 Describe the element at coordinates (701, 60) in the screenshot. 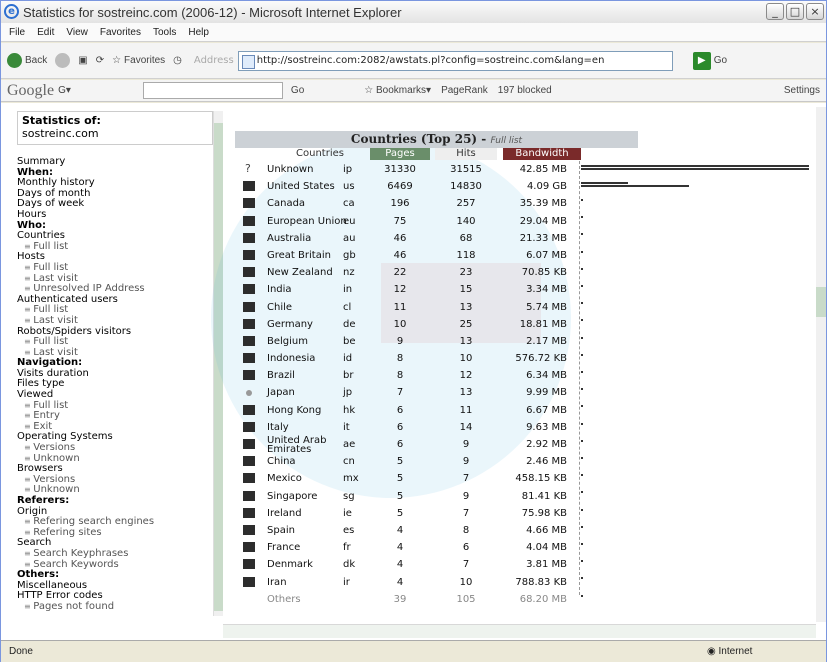

I see `go-button: ▶` at that location.